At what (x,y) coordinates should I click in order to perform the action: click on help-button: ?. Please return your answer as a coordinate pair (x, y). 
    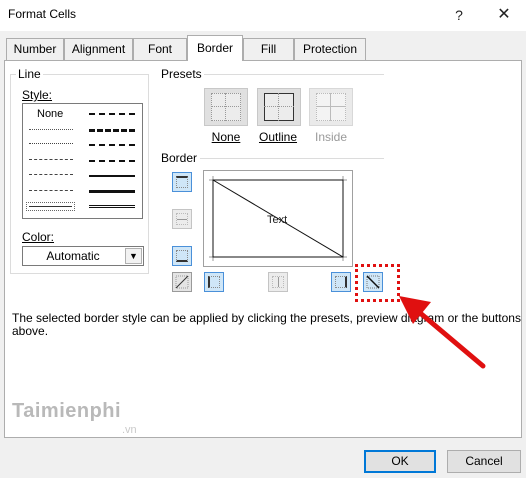
    Looking at the image, I should click on (459, 15).